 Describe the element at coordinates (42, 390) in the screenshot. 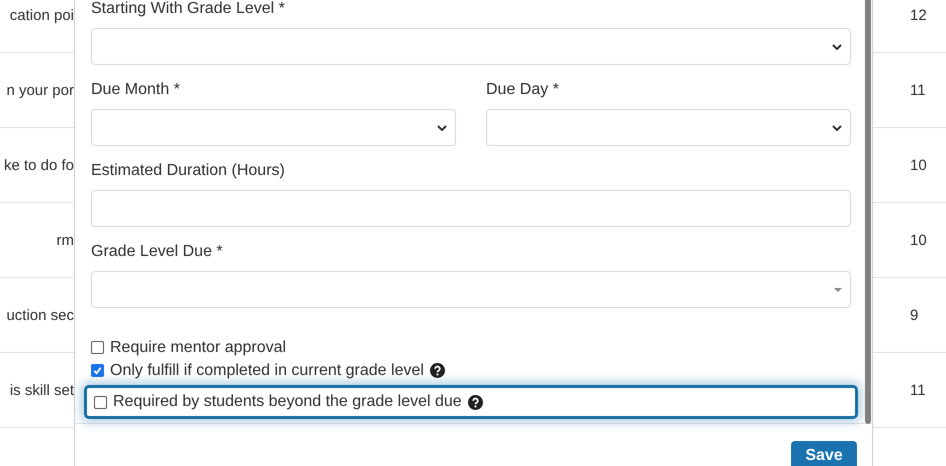

I see `table-cell: is skill set` at that location.